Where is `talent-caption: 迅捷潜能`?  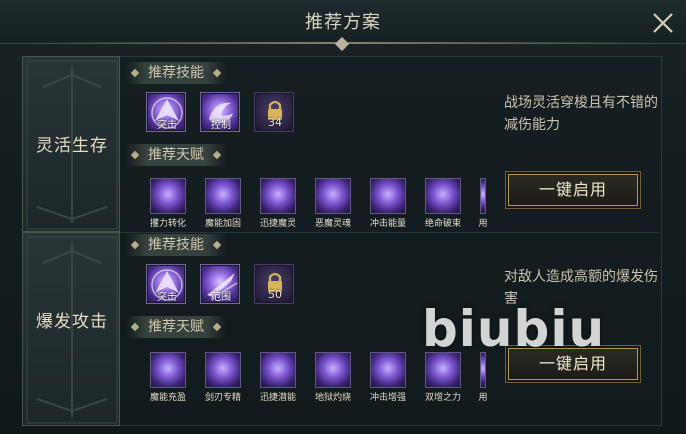 talent-caption: 迅捷潜能 is located at coordinates (277, 398).